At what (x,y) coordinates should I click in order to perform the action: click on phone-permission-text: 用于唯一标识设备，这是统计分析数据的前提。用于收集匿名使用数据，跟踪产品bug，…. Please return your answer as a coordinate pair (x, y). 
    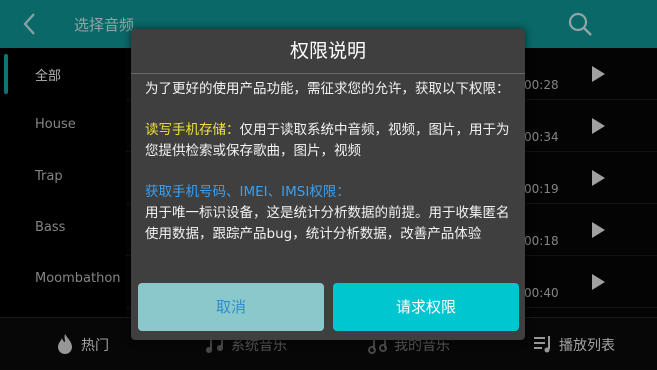
    Looking at the image, I should click on (327, 223).